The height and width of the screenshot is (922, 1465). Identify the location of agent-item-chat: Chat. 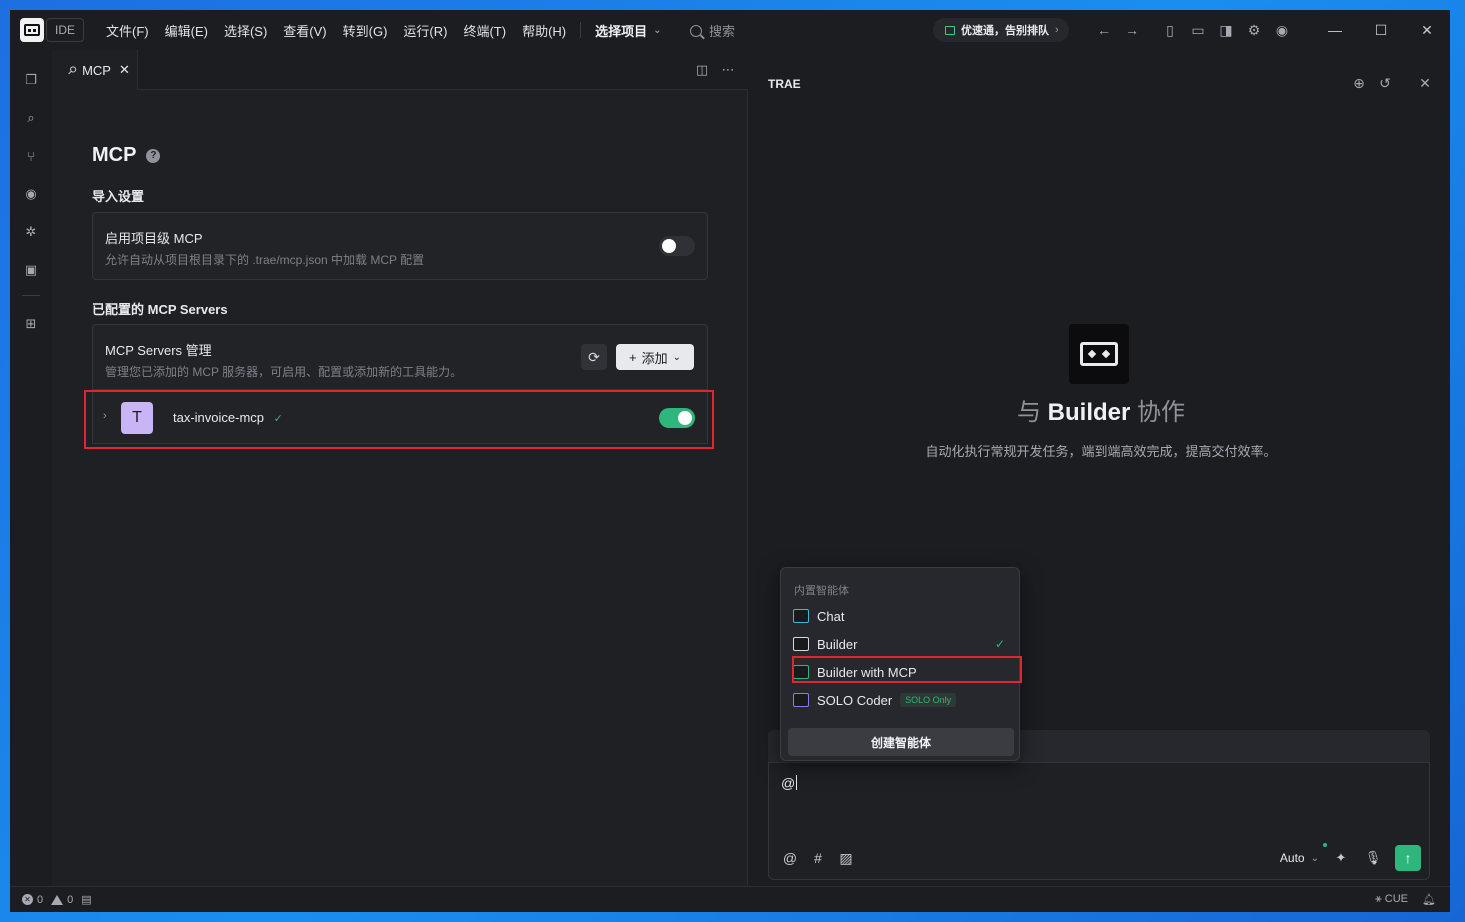
(901, 616).